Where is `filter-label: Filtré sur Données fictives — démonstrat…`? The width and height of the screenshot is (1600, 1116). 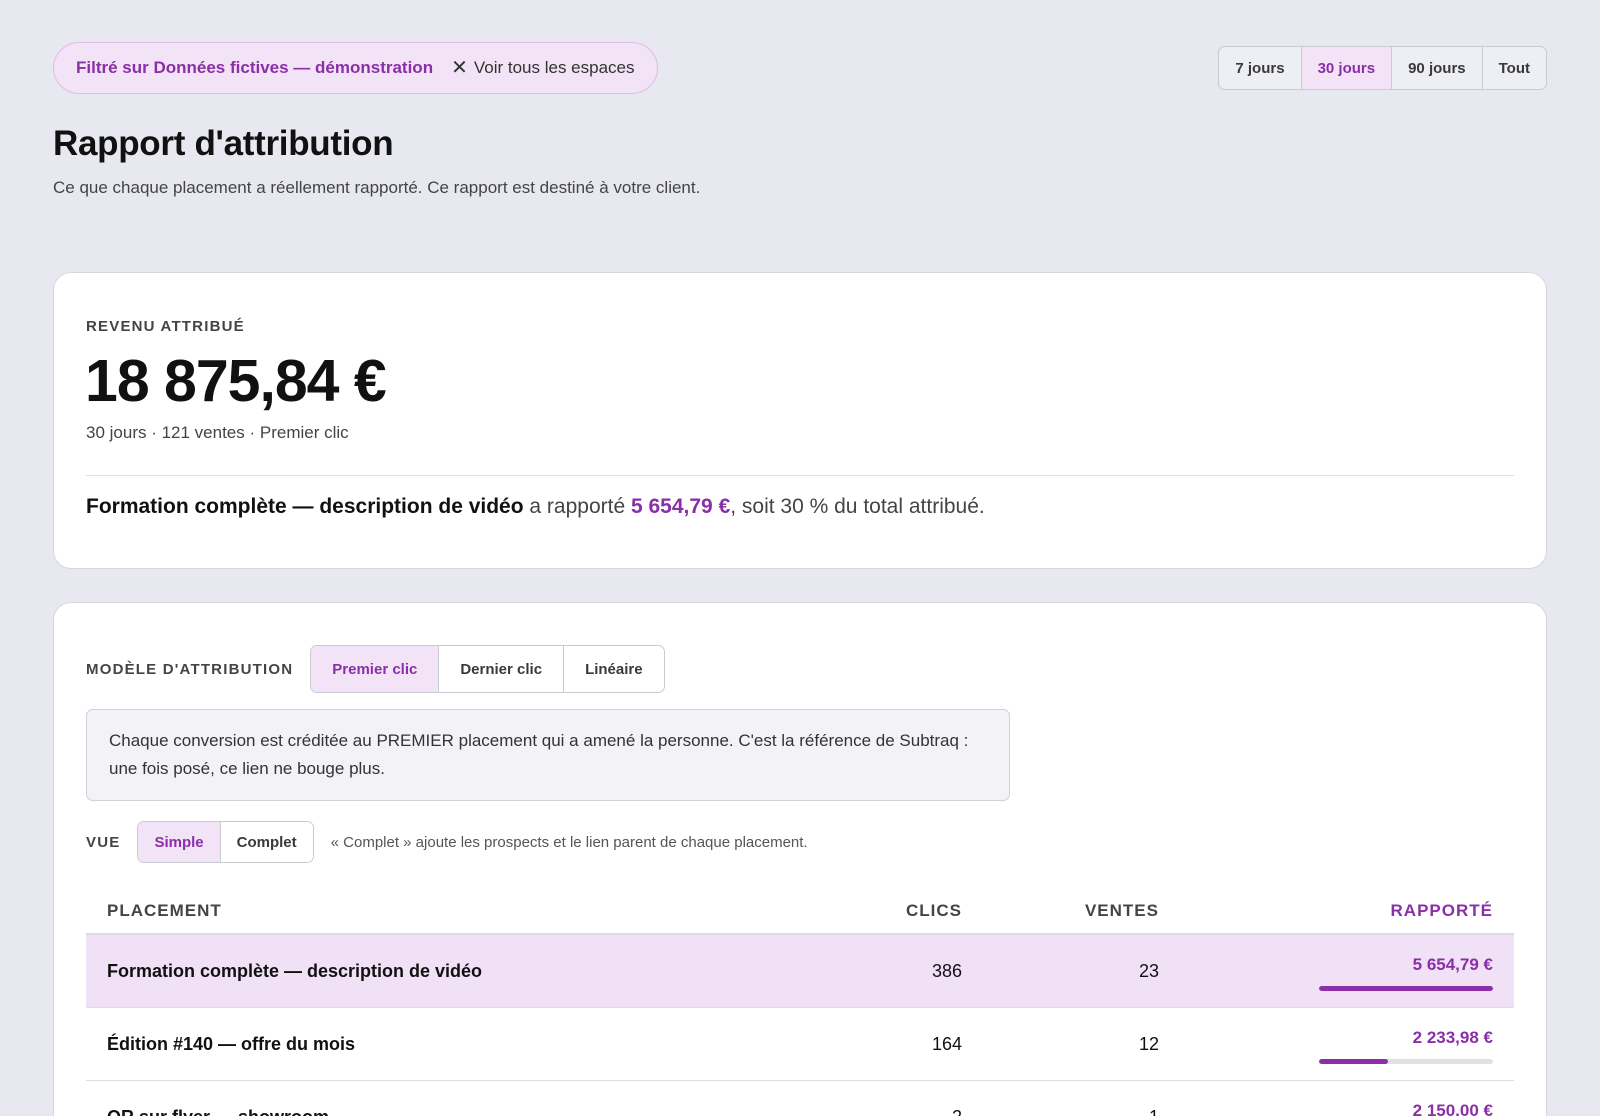
filter-label: Filtré sur Données fictives — démonstrat… is located at coordinates (255, 67).